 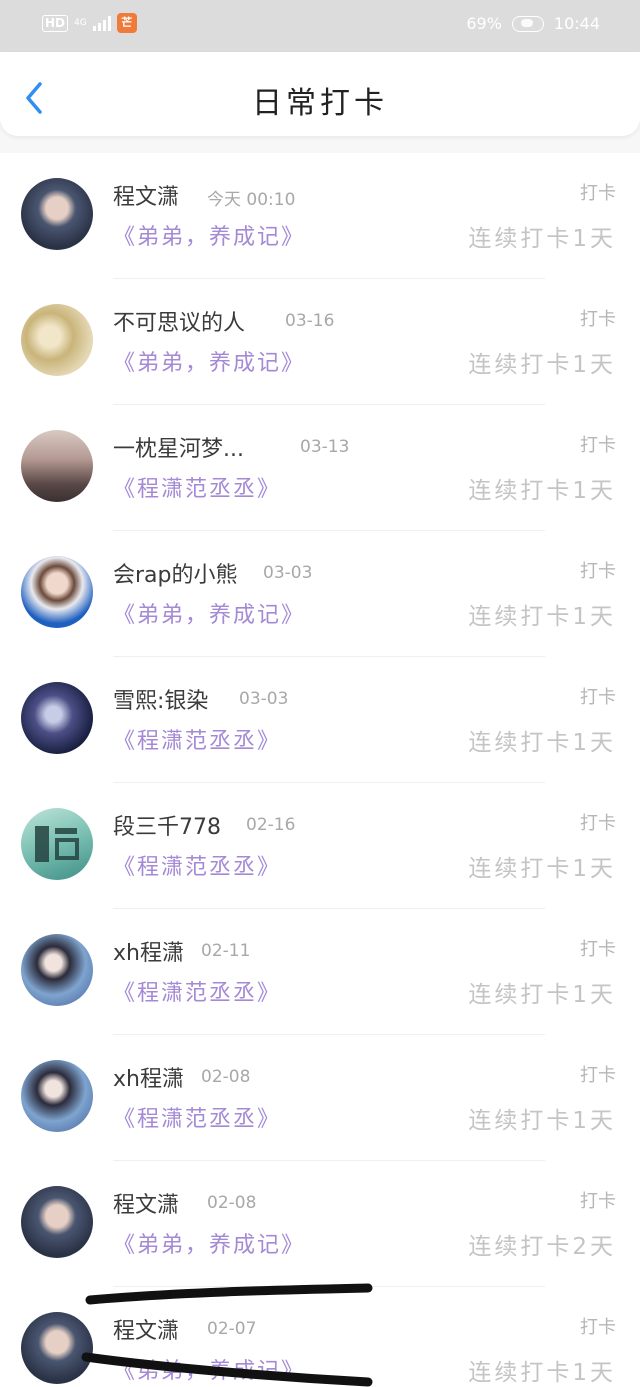 I want to click on post-time: 02-11, so click(x=226, y=951).